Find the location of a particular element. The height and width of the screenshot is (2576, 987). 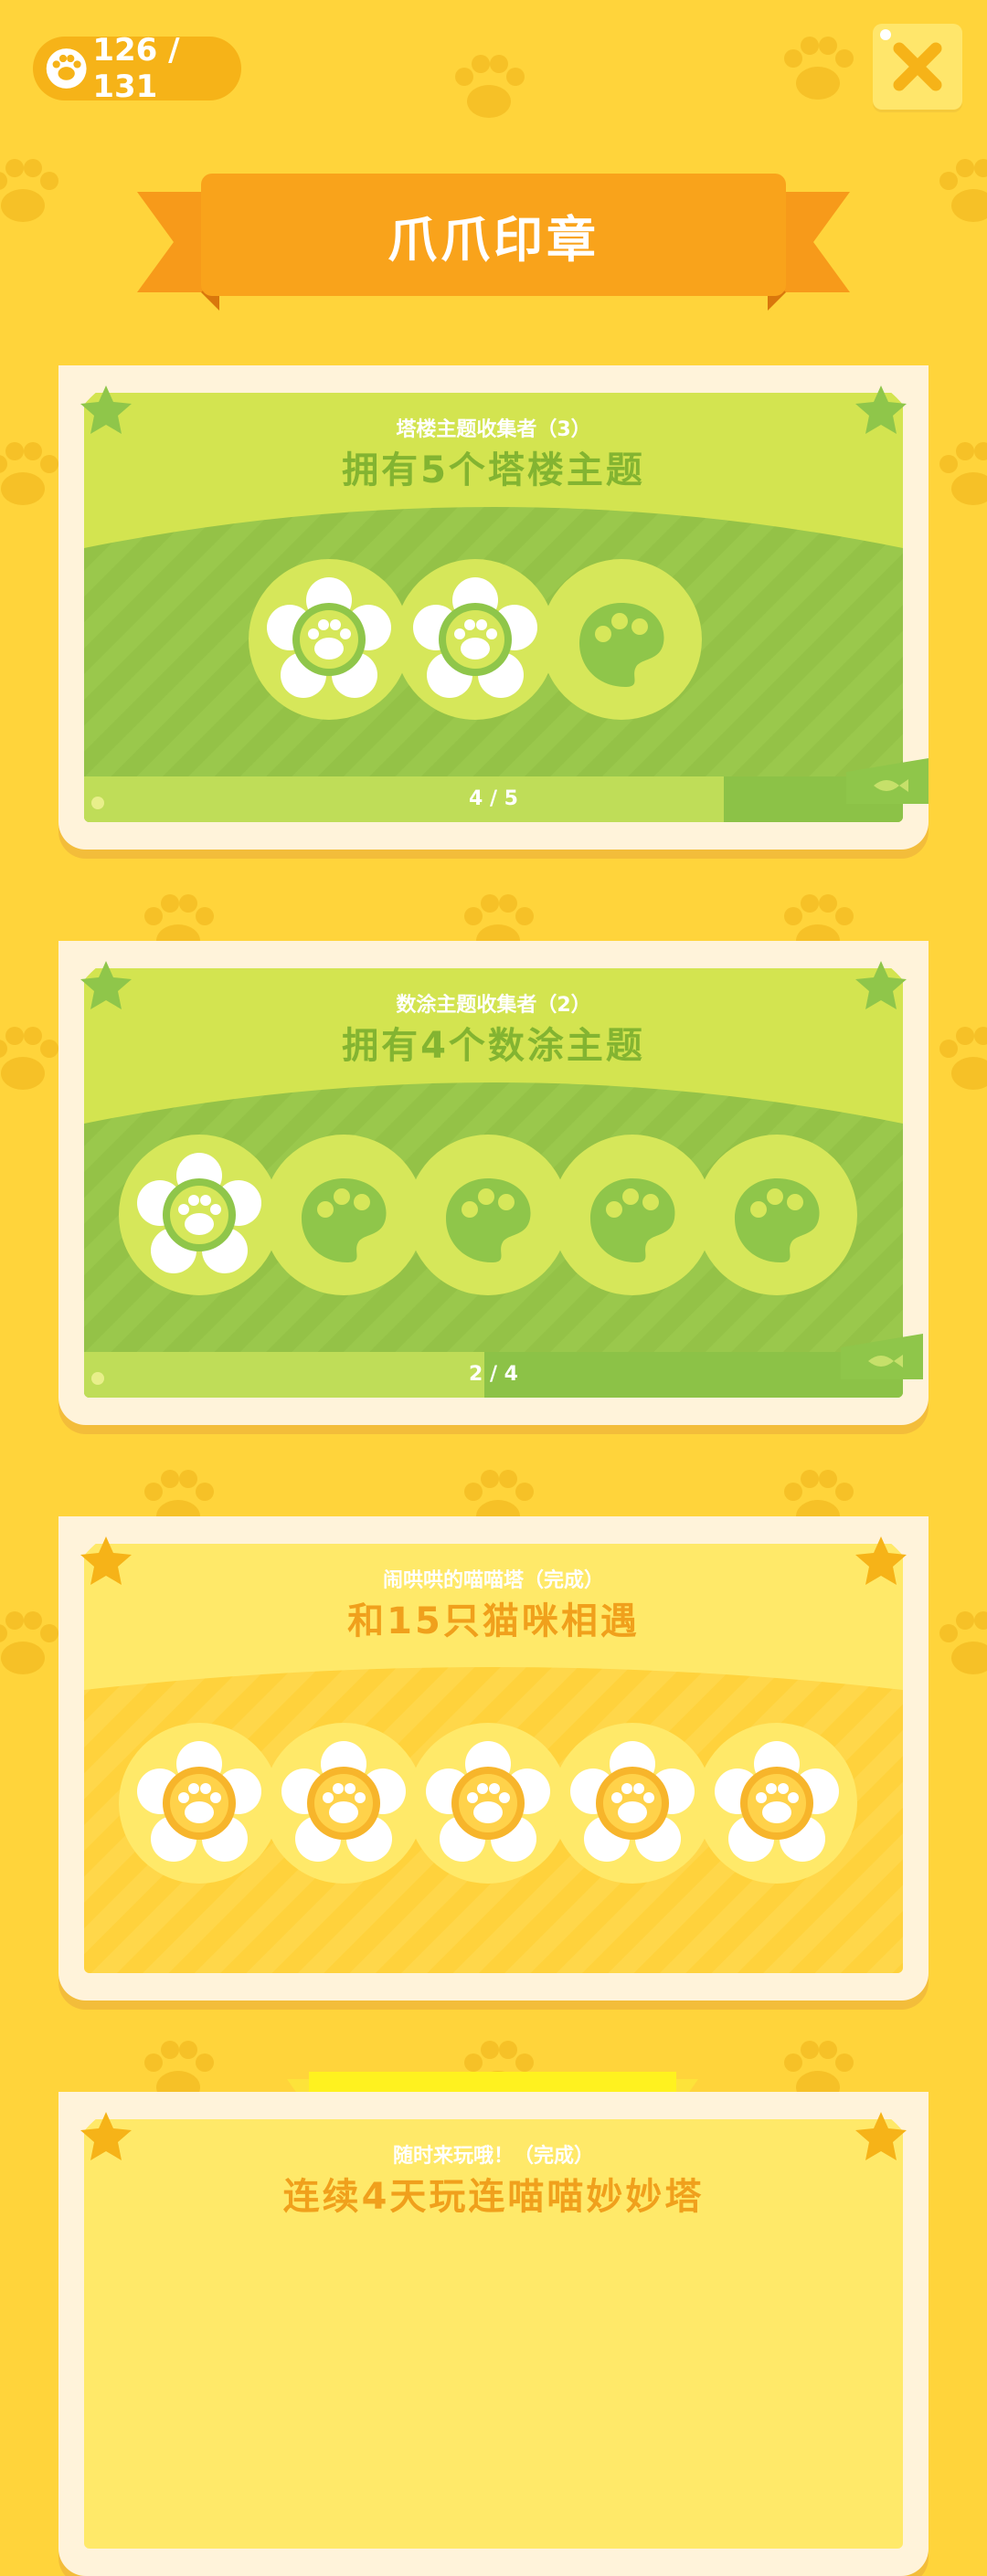

progress-text: 4 / 5 is located at coordinates (493, 798).